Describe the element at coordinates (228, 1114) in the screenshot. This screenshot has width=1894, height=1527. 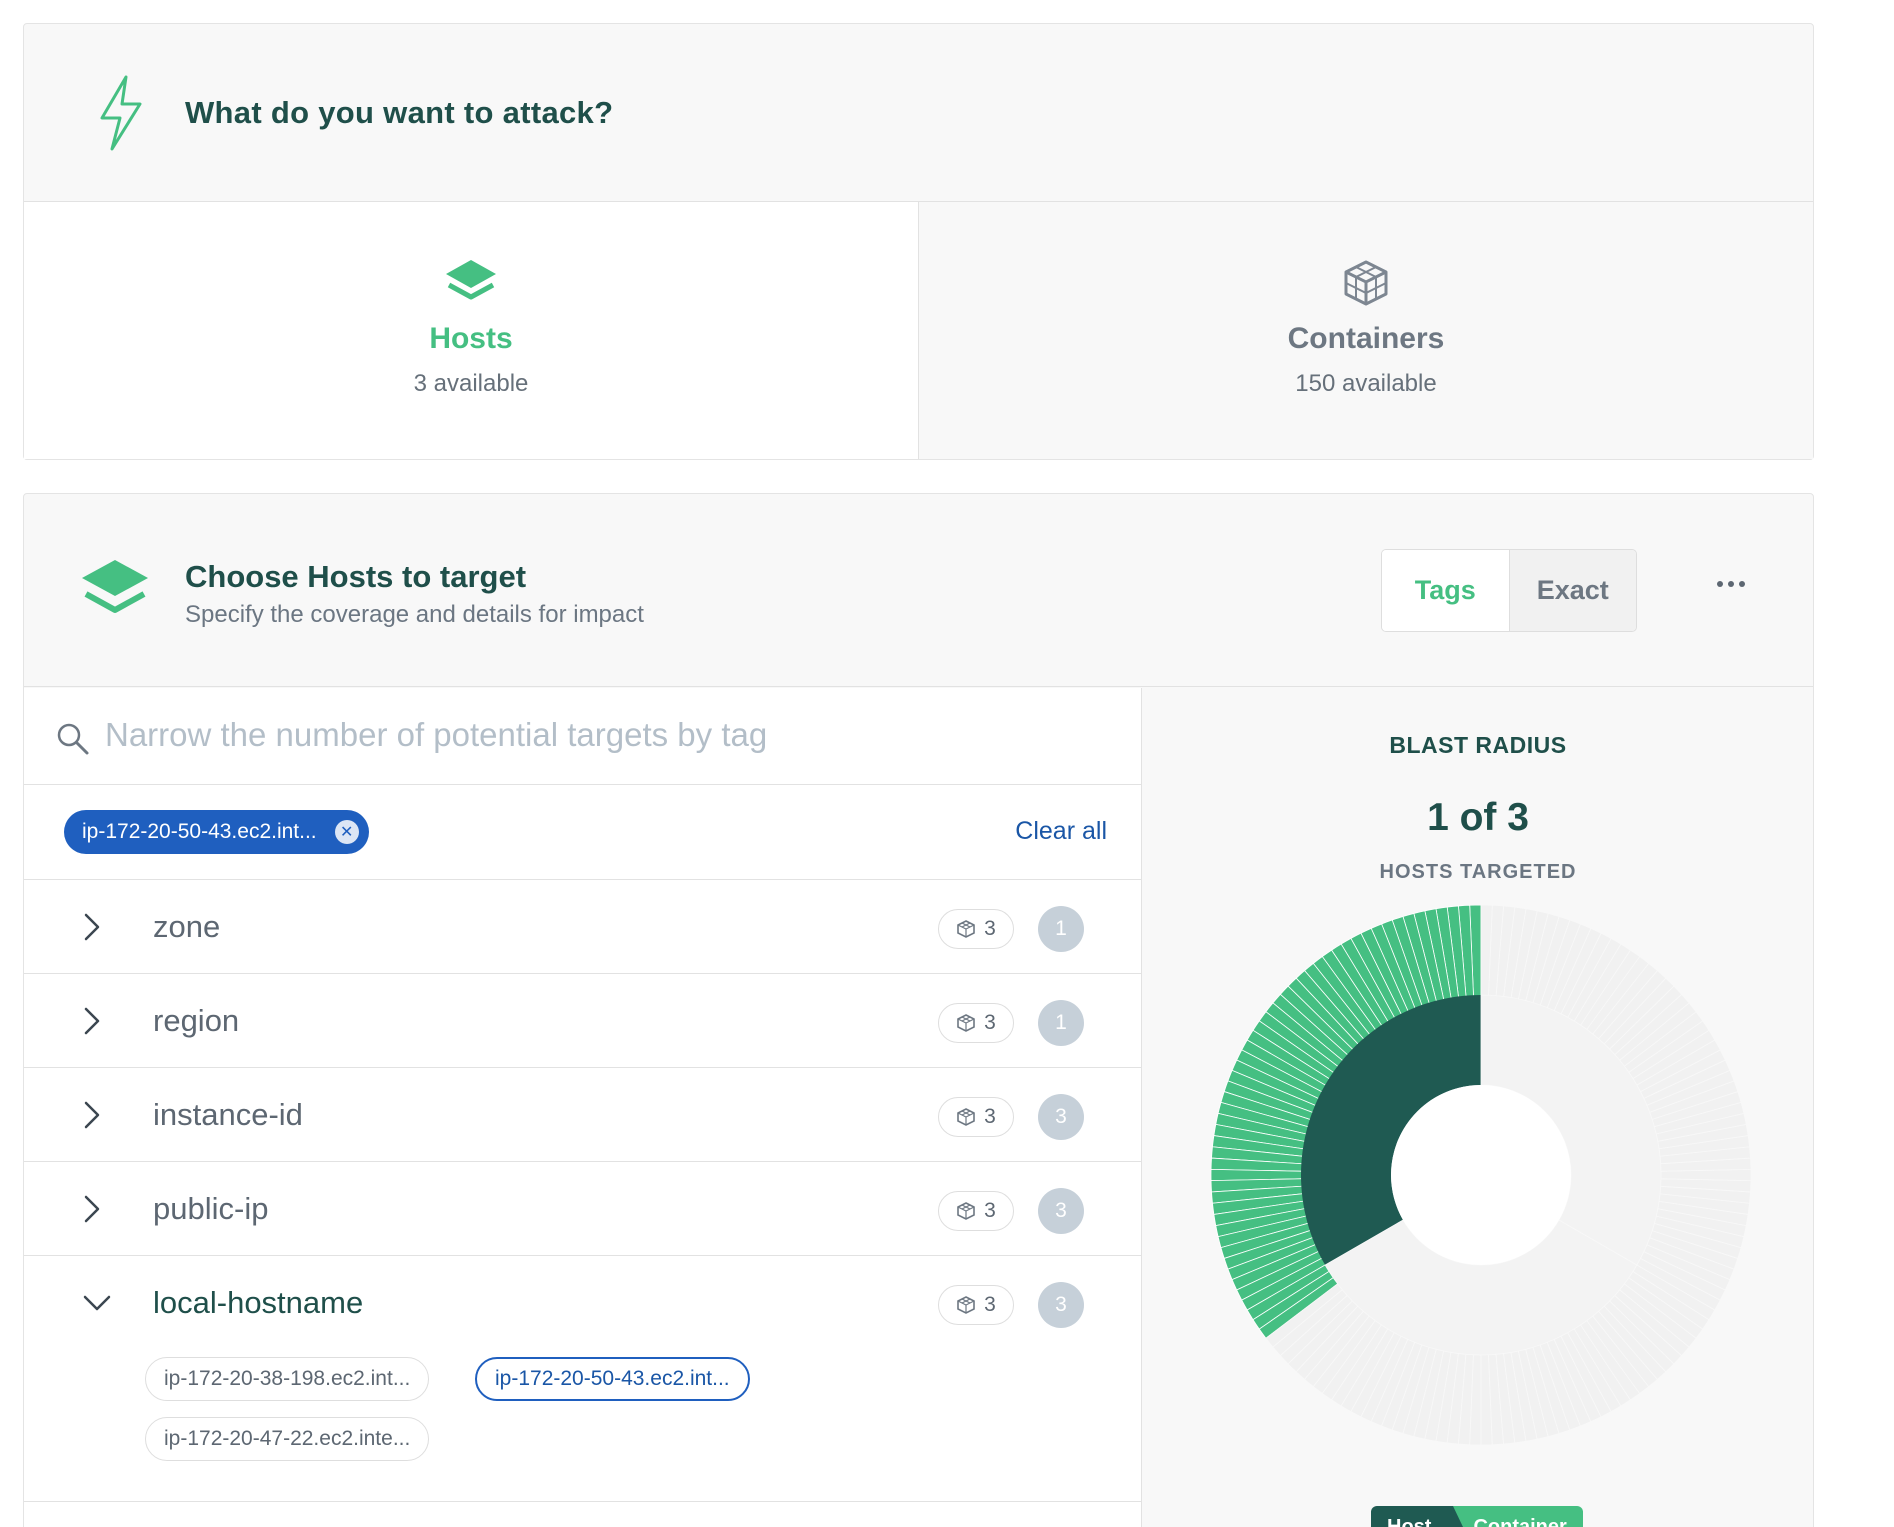
I see `tag-name: instance-id` at that location.